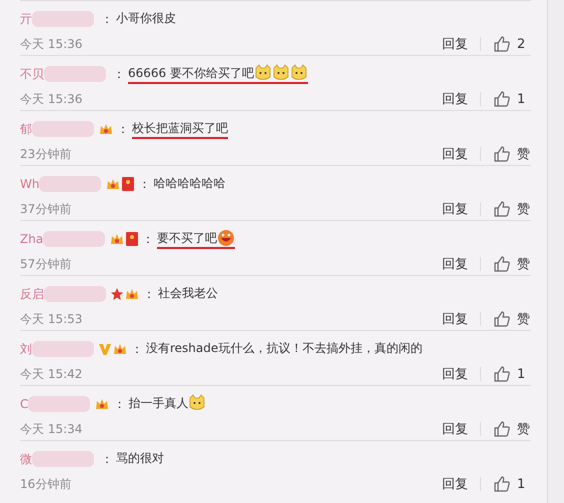 The width and height of the screenshot is (564, 503). Describe the element at coordinates (191, 73) in the screenshot. I see `comment-text: 66666 要不你给买了吧` at that location.